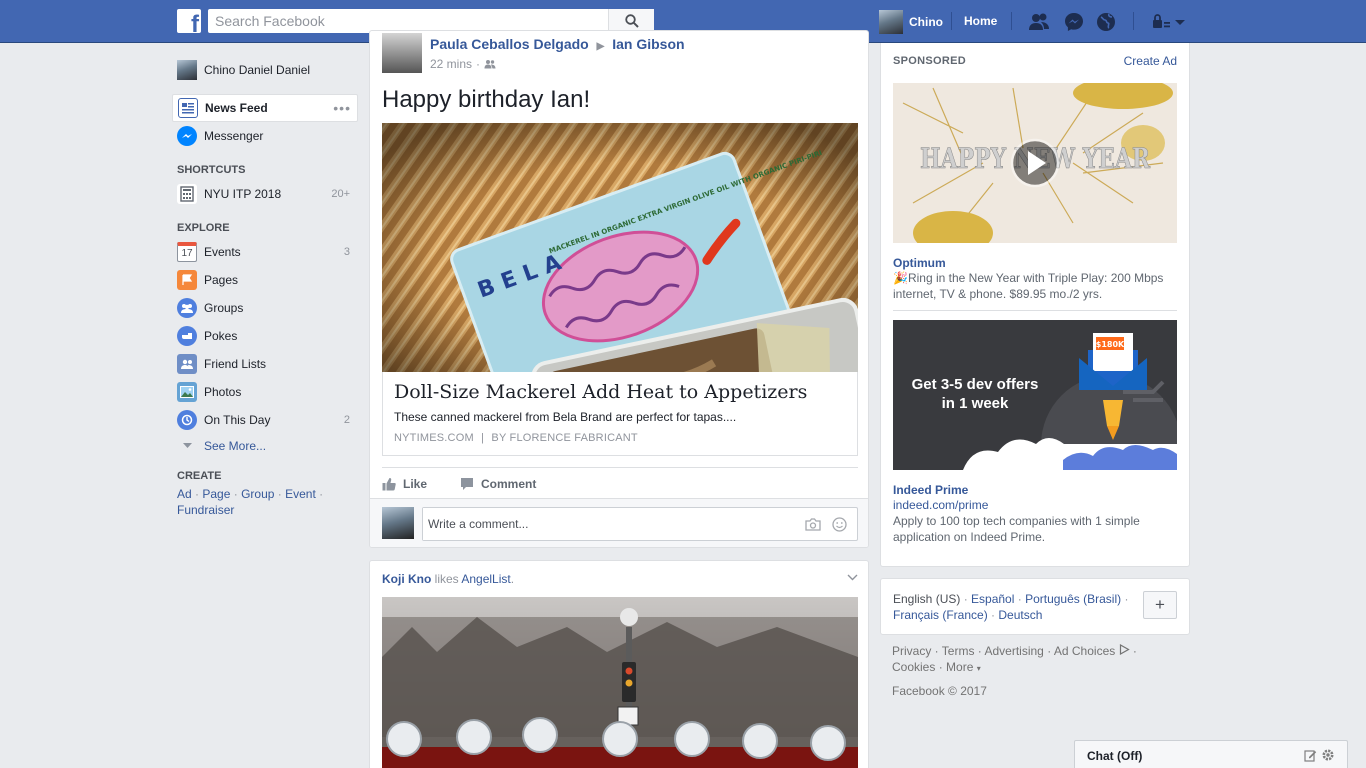 The image size is (1366, 768). Describe the element at coordinates (931, 490) in the screenshot. I see `ad-title: Indeed Prime` at that location.